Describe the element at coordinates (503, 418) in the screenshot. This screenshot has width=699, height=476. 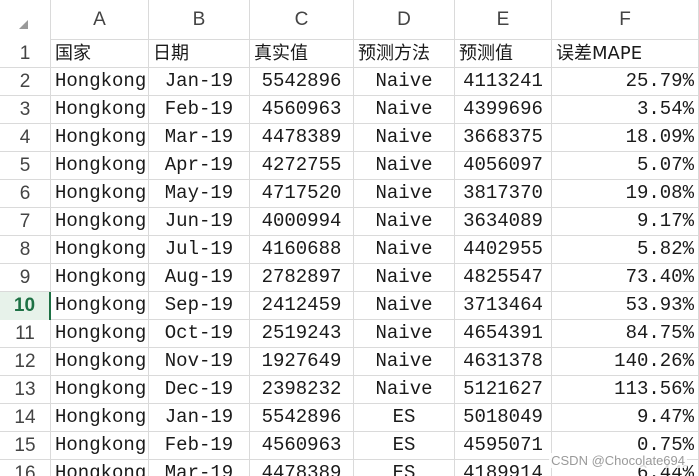
I see `cell-forecast: 5018049` at that location.